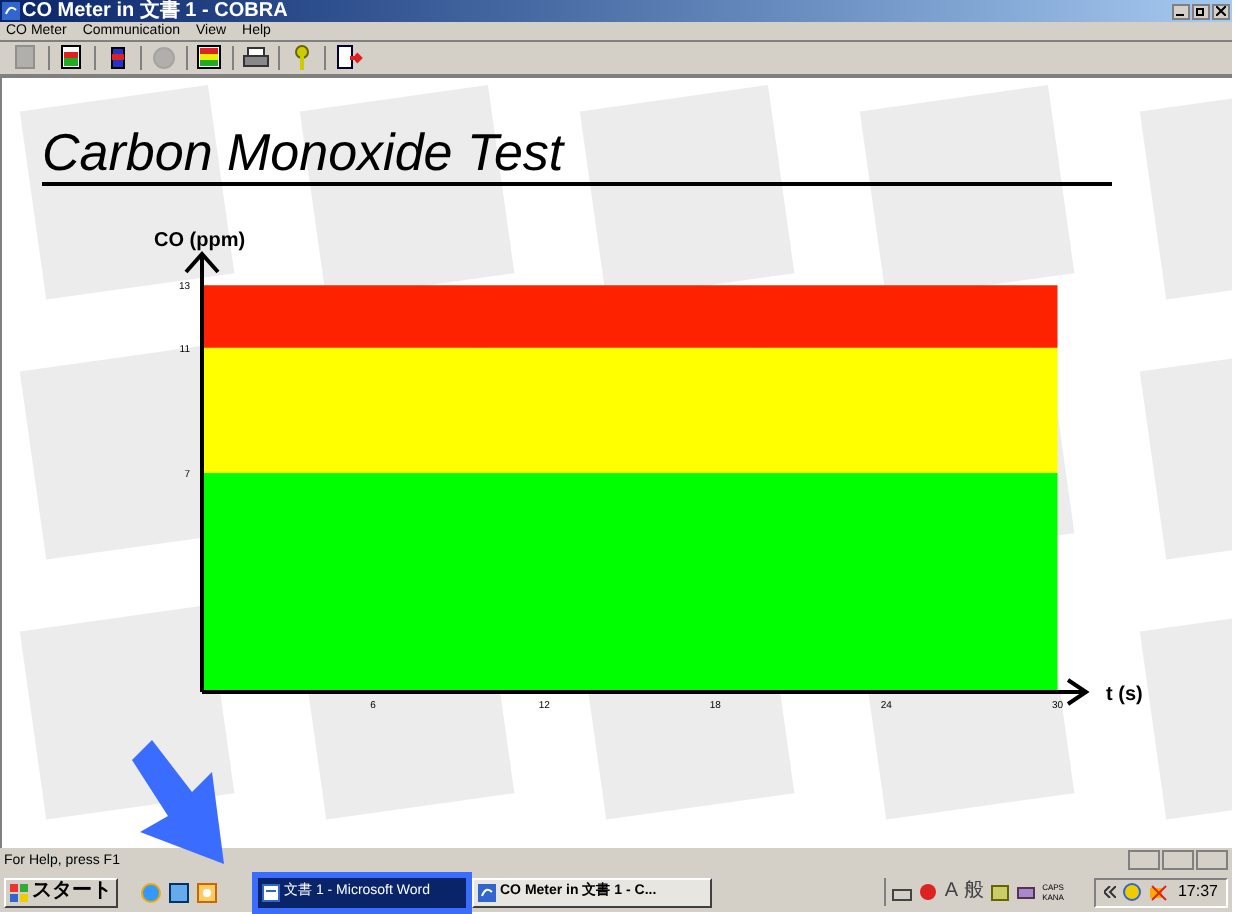 The height and width of the screenshot is (914, 1244). Describe the element at coordinates (179, 892) in the screenshot. I see `desktop-icon` at that location.